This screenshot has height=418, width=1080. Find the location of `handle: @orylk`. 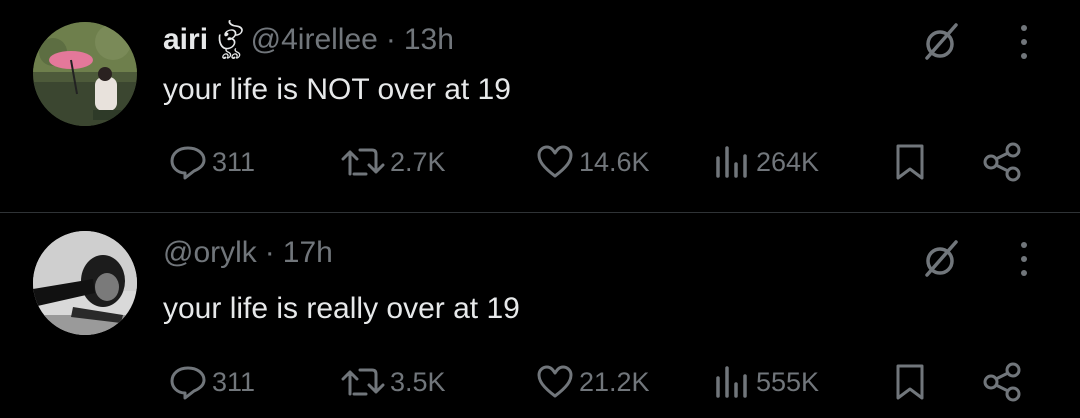

handle: @orylk is located at coordinates (210, 253).